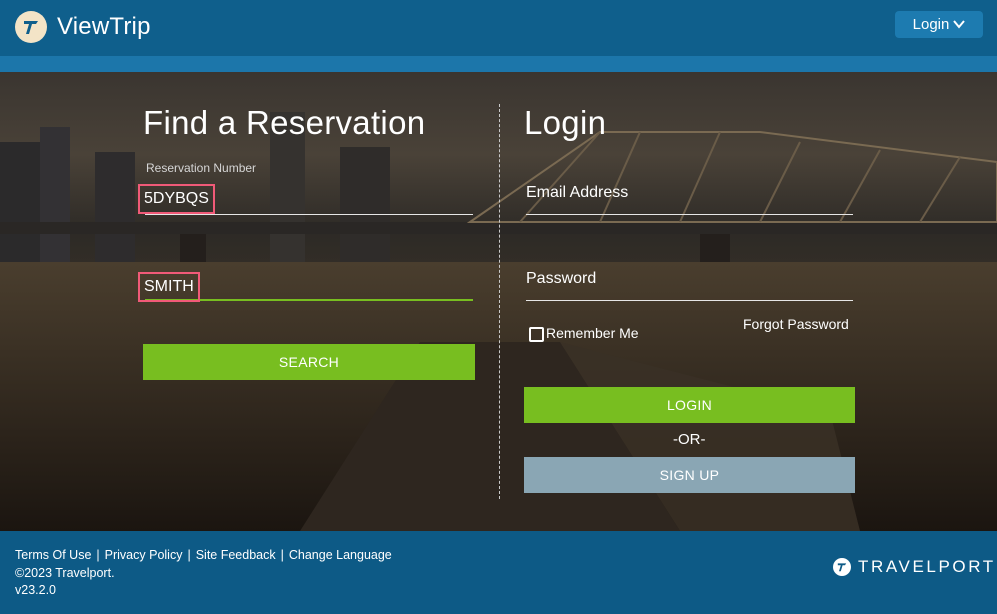 The image size is (997, 614). Describe the element at coordinates (236, 555) in the screenshot. I see `site-feedback-link: Site Feedback` at that location.